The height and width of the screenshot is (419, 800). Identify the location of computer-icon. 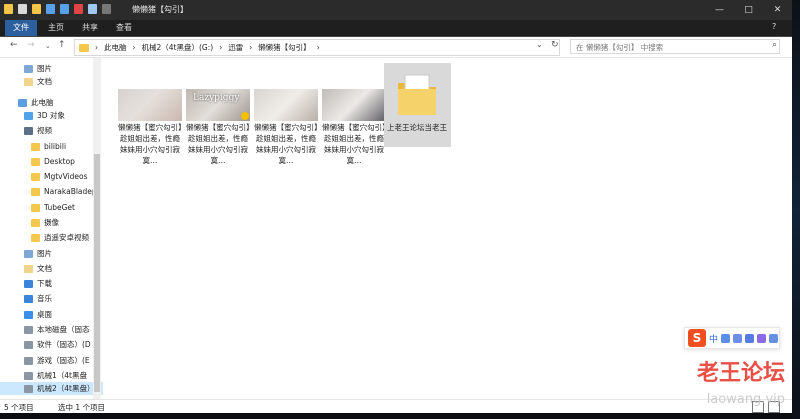
(22, 102).